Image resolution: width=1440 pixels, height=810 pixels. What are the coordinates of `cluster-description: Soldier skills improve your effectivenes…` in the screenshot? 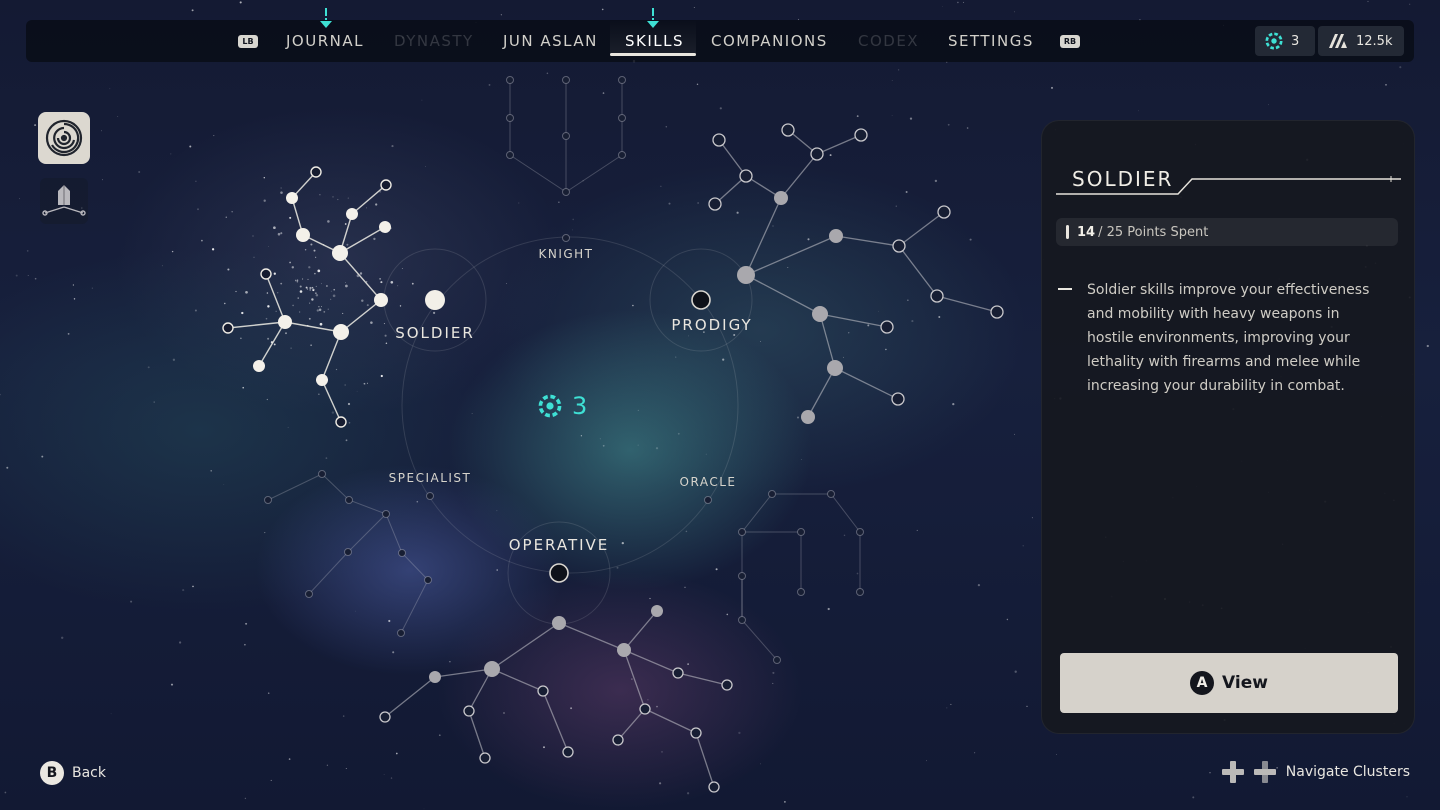 It's located at (1228, 338).